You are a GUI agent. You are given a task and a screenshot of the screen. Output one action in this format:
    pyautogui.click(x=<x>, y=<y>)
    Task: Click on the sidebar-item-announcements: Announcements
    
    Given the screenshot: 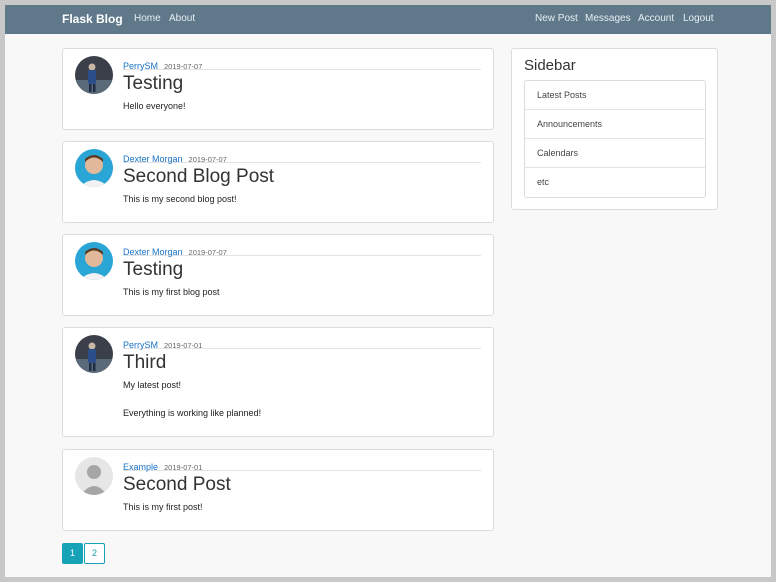 What is the action you would take?
    pyautogui.click(x=615, y=124)
    